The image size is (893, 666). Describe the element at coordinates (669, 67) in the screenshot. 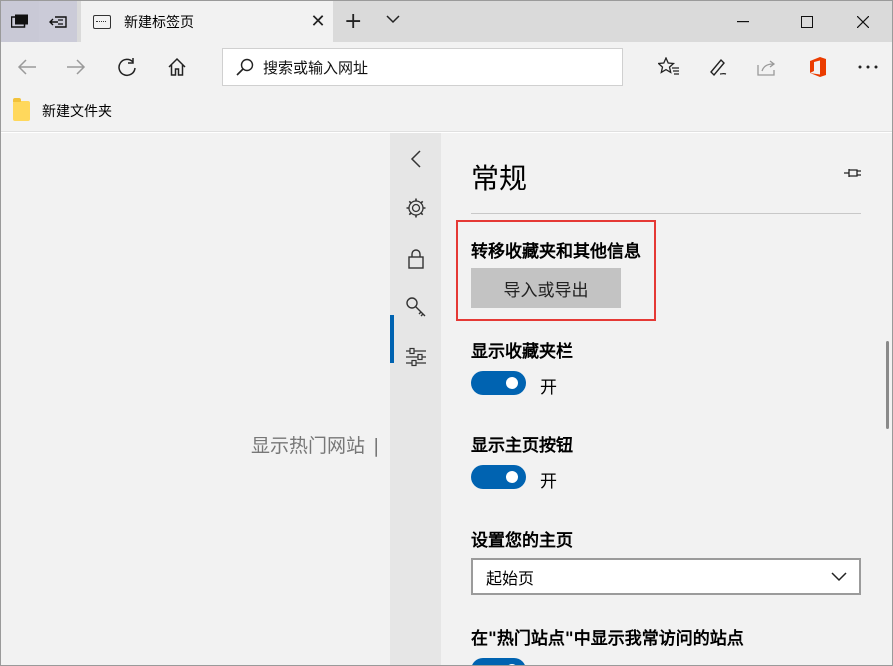

I see `favorites-star-icon` at that location.